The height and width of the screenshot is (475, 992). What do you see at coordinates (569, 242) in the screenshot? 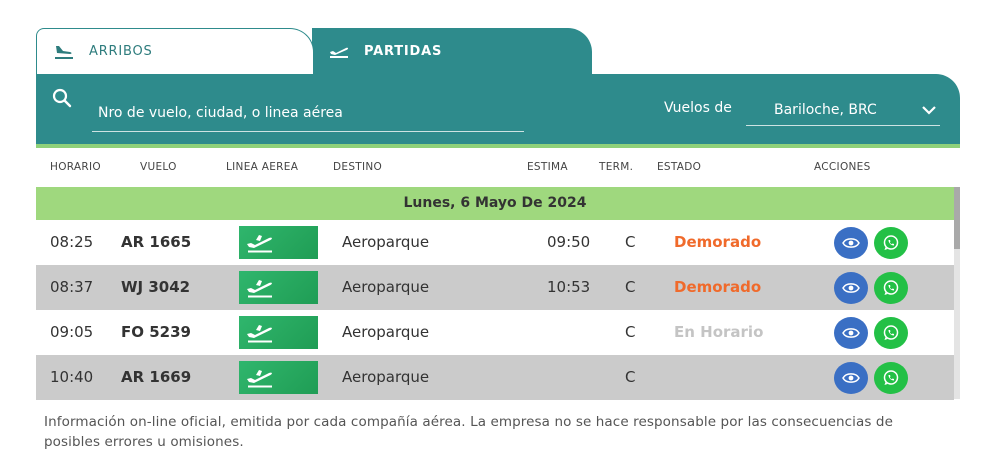
I see `row-estimated: 09:50` at bounding box center [569, 242].